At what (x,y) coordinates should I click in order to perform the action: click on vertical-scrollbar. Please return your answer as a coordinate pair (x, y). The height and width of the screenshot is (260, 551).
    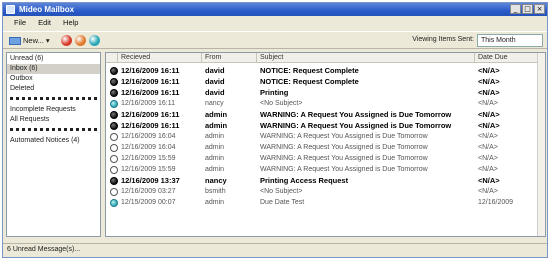
    Looking at the image, I should click on (541, 144).